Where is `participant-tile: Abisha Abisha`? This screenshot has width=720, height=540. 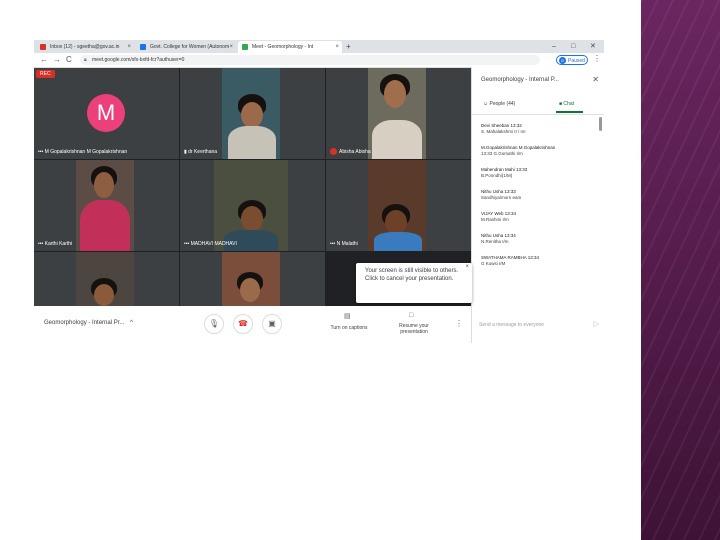 participant-tile: Abisha Abisha is located at coordinates (398, 113).